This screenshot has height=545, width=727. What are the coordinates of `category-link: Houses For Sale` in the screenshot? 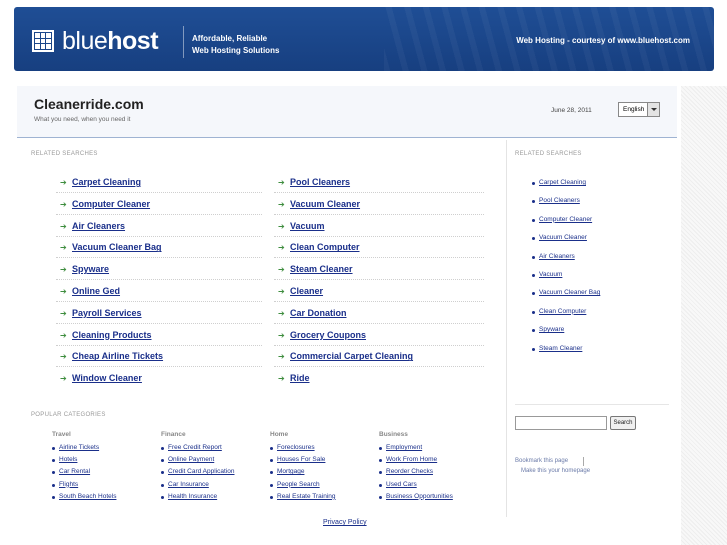 It's located at (301, 459).